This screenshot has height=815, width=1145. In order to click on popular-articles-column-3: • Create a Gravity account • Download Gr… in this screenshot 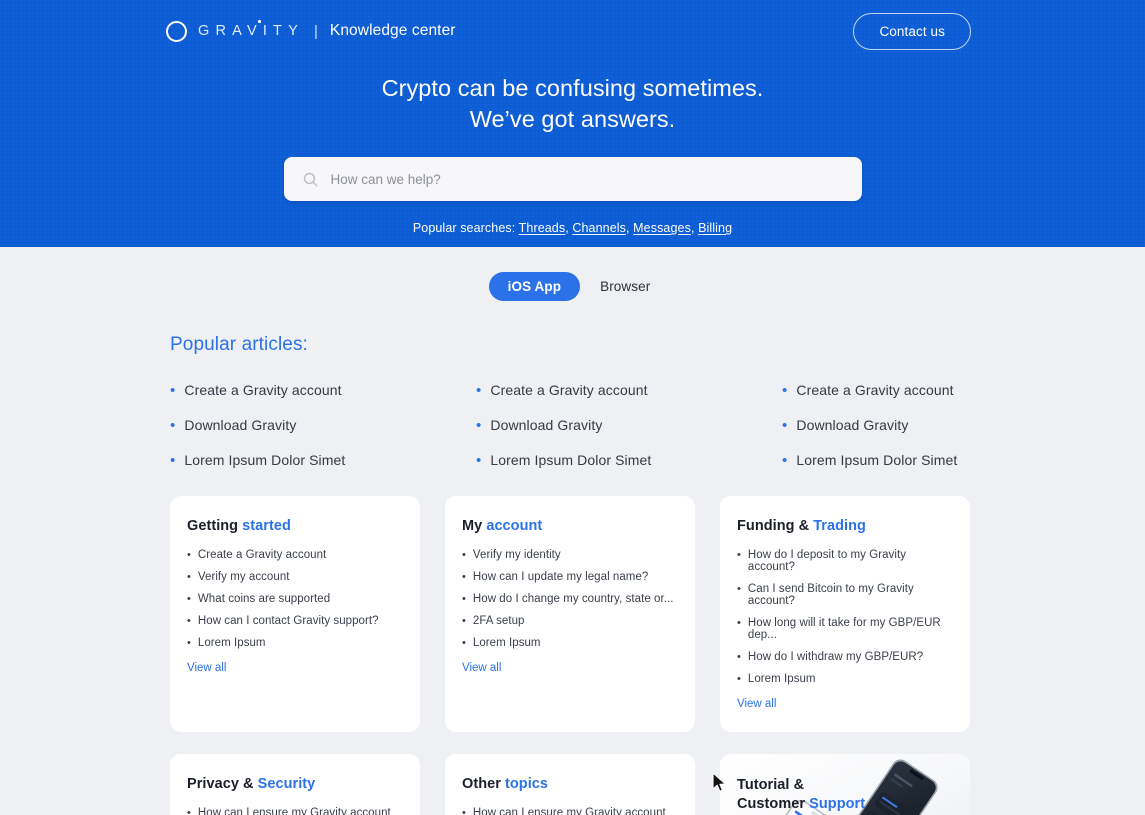, I will do `click(878, 425)`.